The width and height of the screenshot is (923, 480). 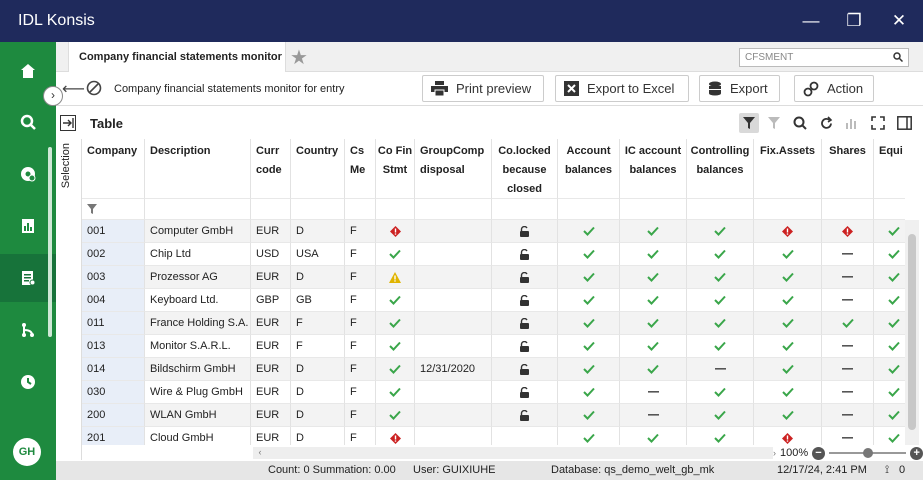 I want to click on chart-icon, so click(x=852, y=123).